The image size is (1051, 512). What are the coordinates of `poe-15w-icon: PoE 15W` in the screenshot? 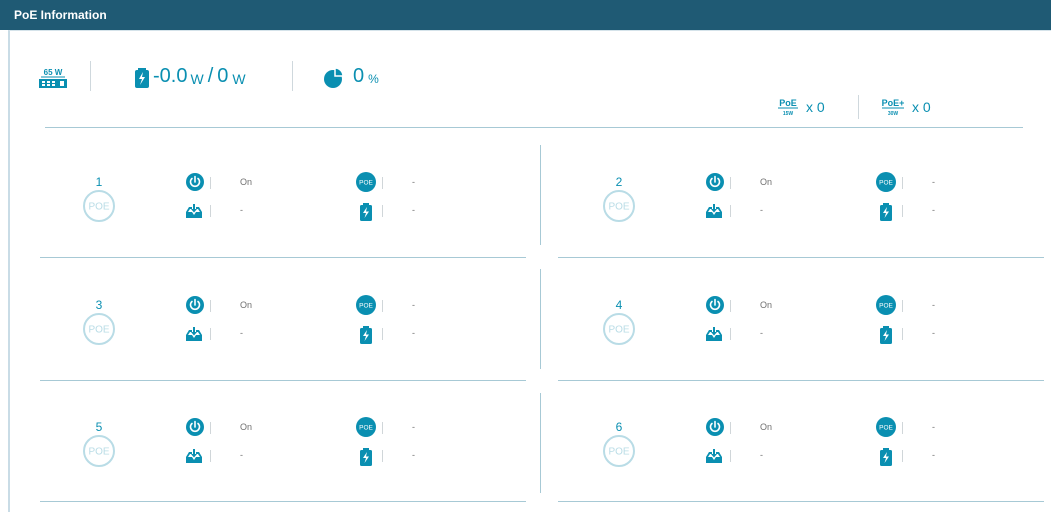 It's located at (788, 107).